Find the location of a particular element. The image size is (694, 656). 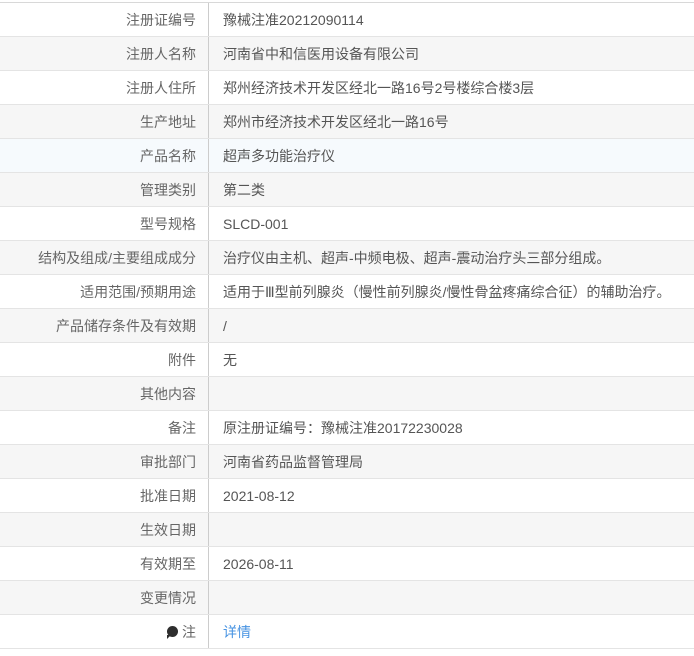

row-value-cell: 超声多功能治疗仪 is located at coordinates (451, 155).